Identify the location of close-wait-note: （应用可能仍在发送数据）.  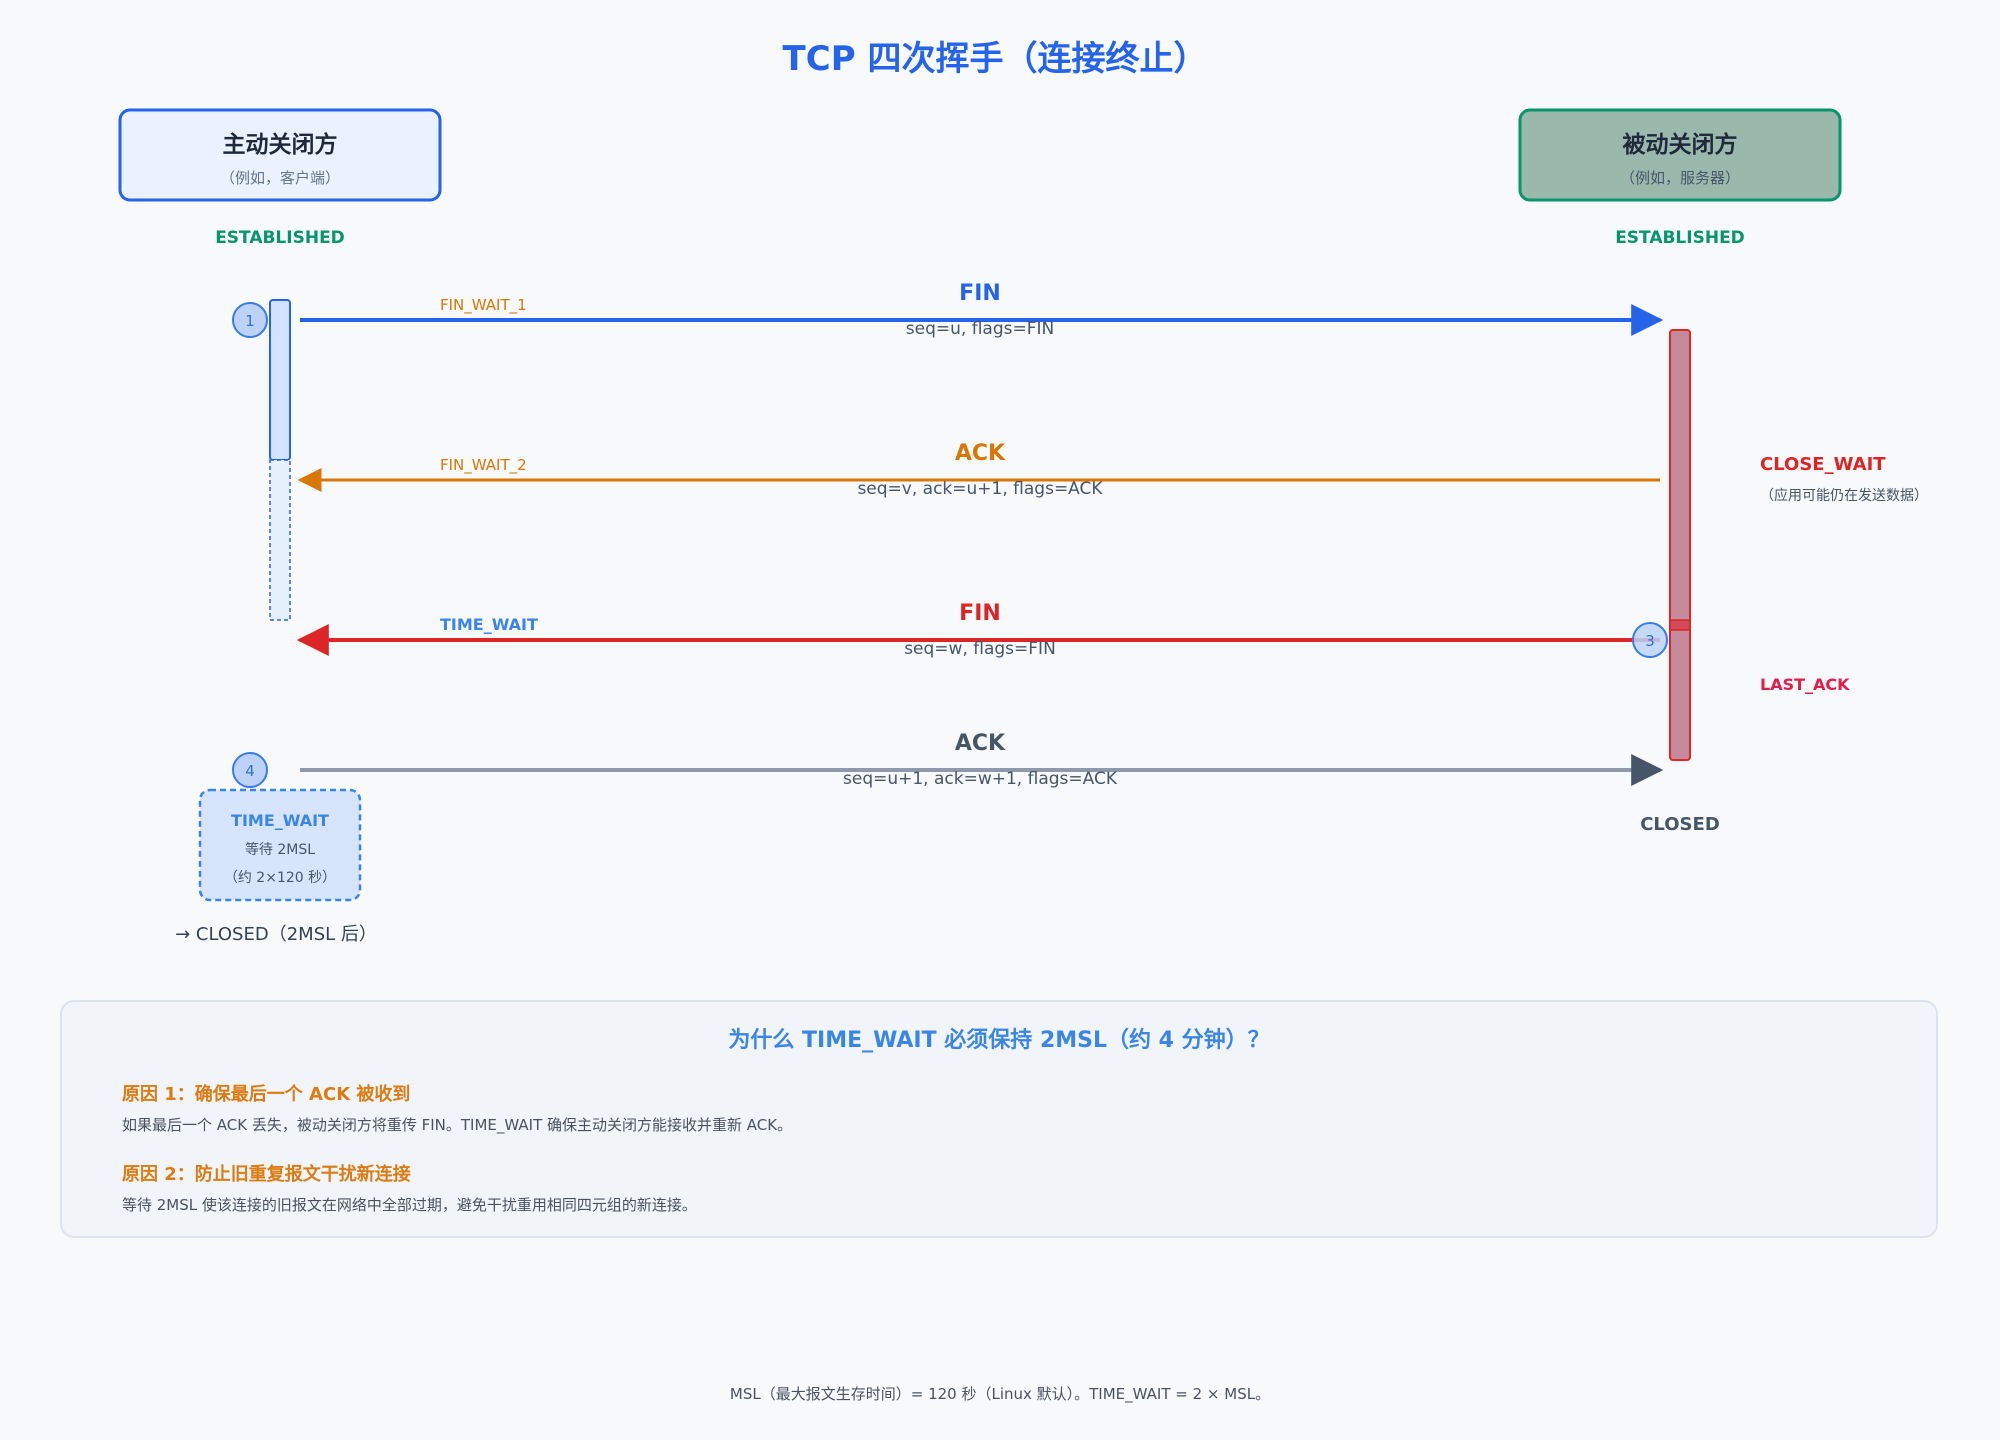
(1844, 495).